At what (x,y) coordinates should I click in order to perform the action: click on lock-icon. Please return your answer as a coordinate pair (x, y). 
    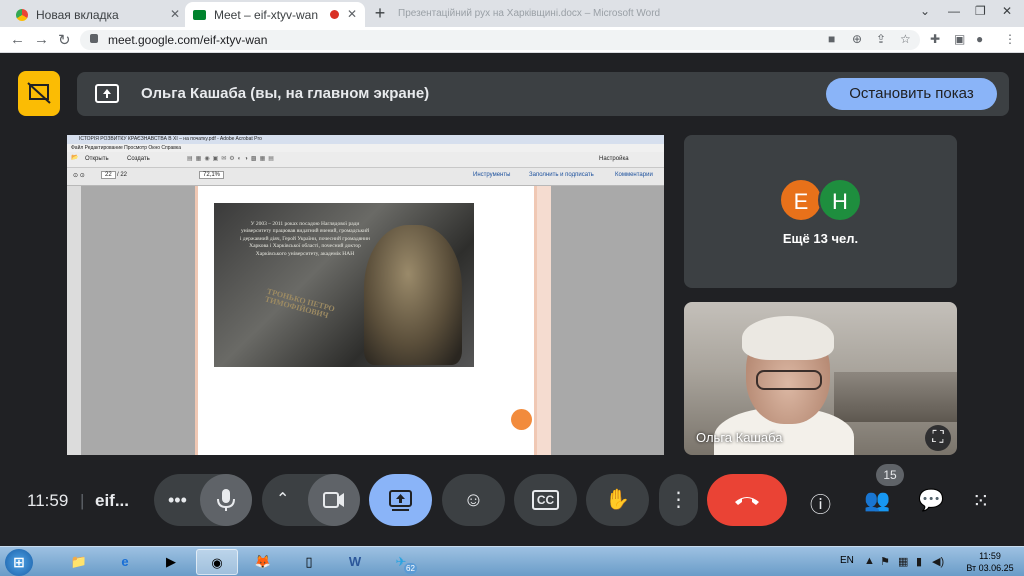
    Looking at the image, I should click on (94, 38).